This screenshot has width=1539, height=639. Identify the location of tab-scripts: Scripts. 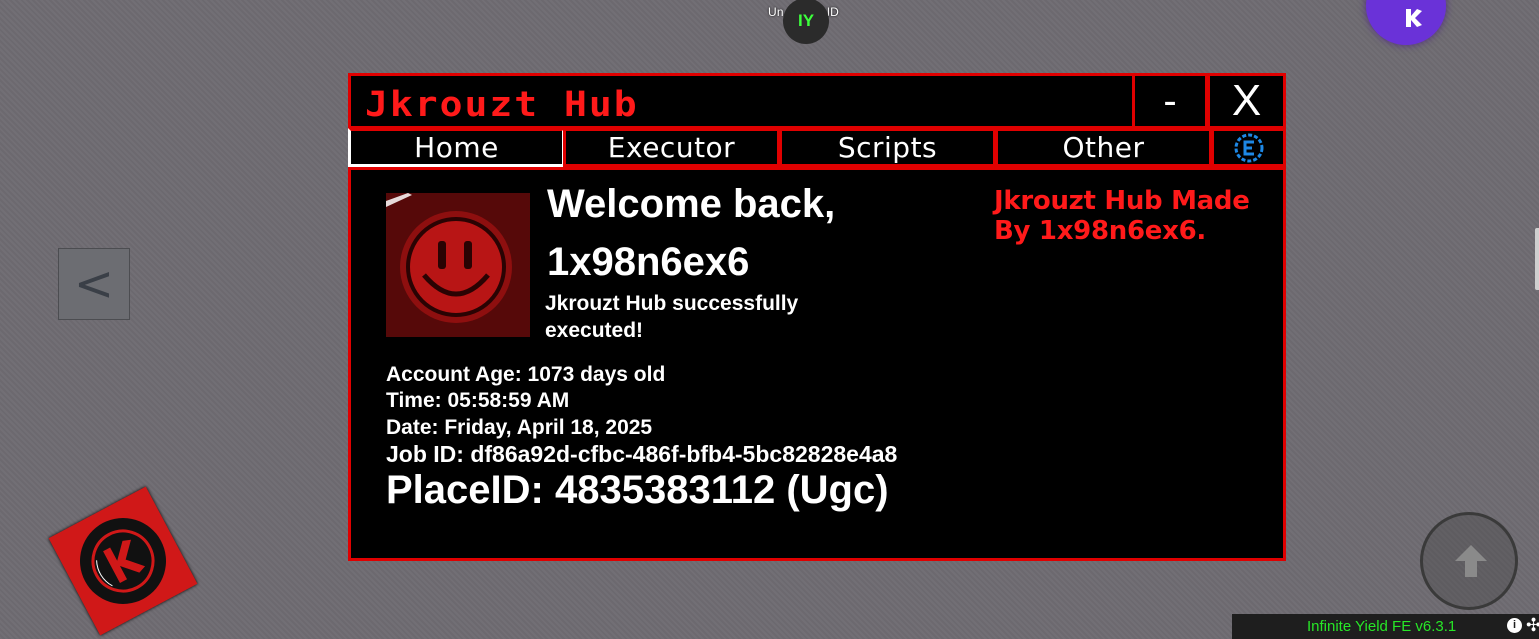
(887, 147).